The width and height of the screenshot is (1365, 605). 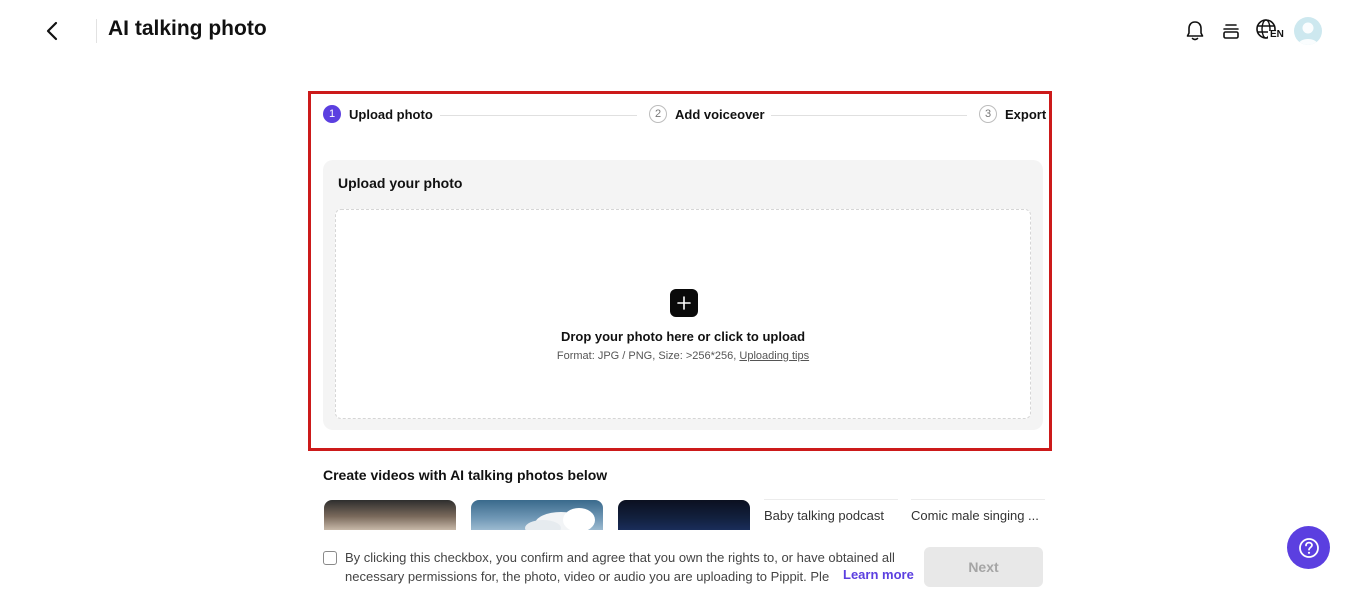 What do you see at coordinates (1026, 114) in the screenshot?
I see `step-label: Export` at bounding box center [1026, 114].